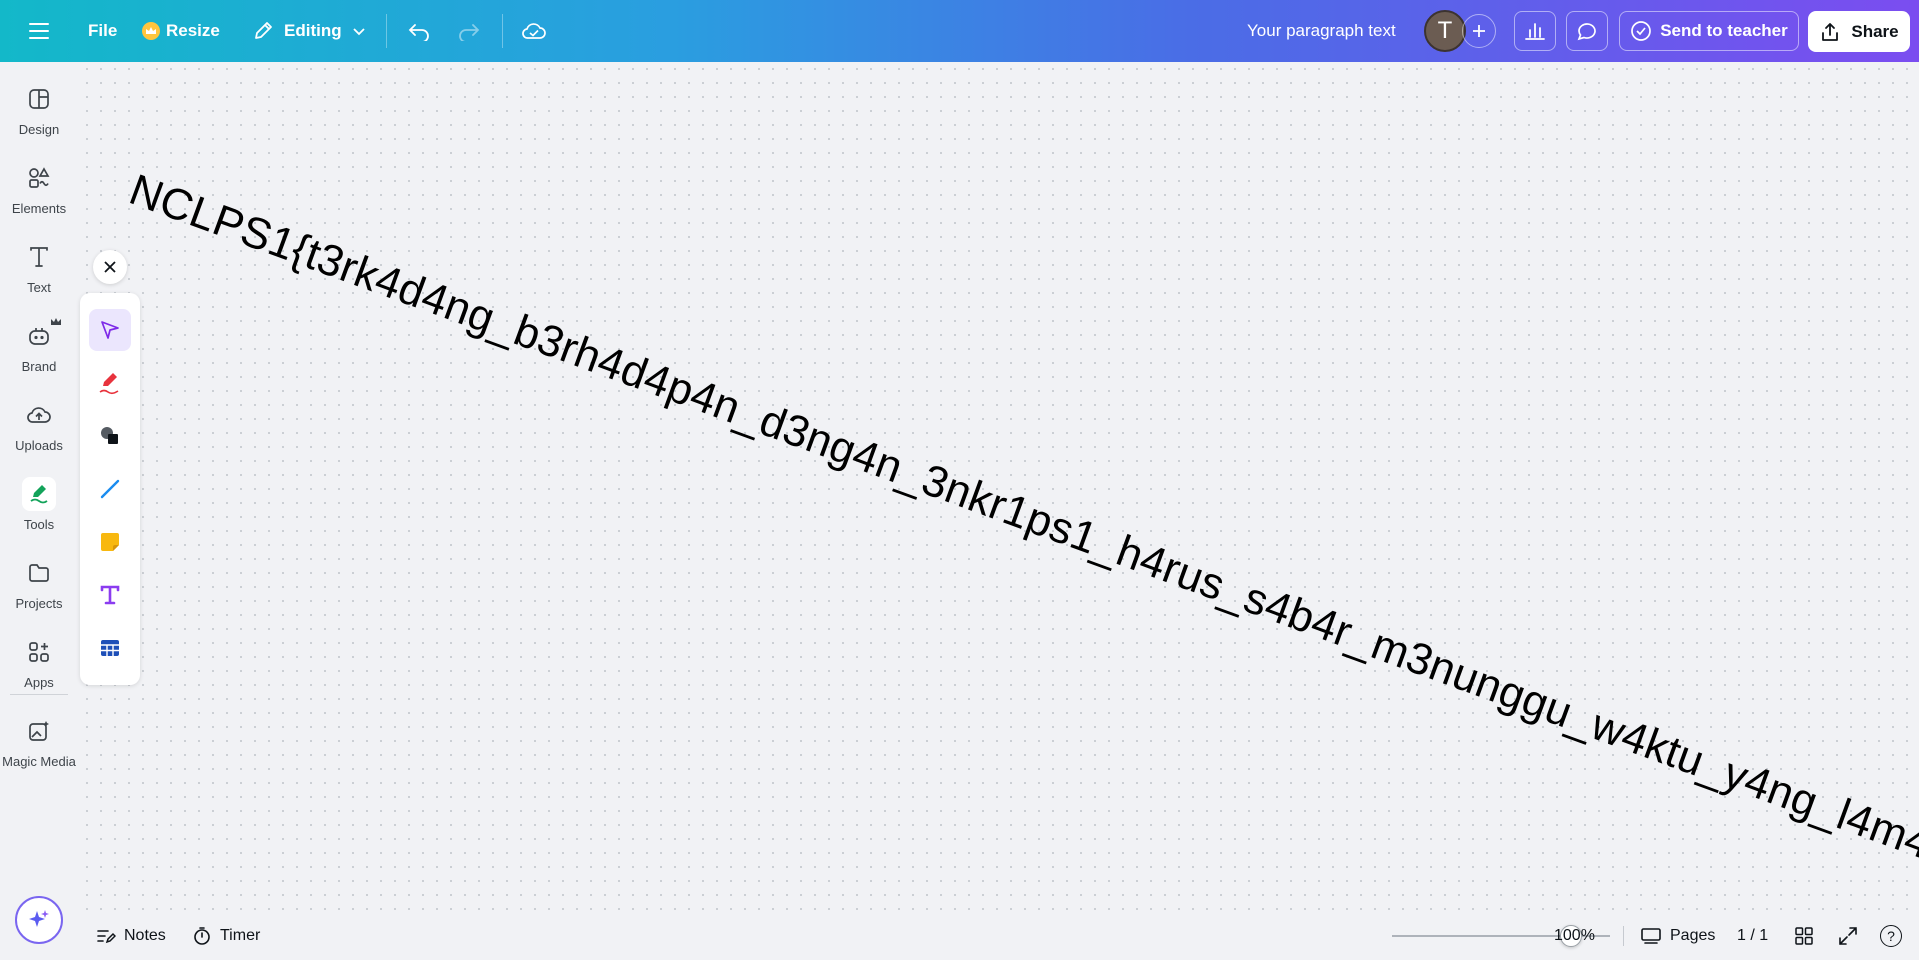 This screenshot has height=960, width=1919. I want to click on grid-view-button, so click(1804, 936).